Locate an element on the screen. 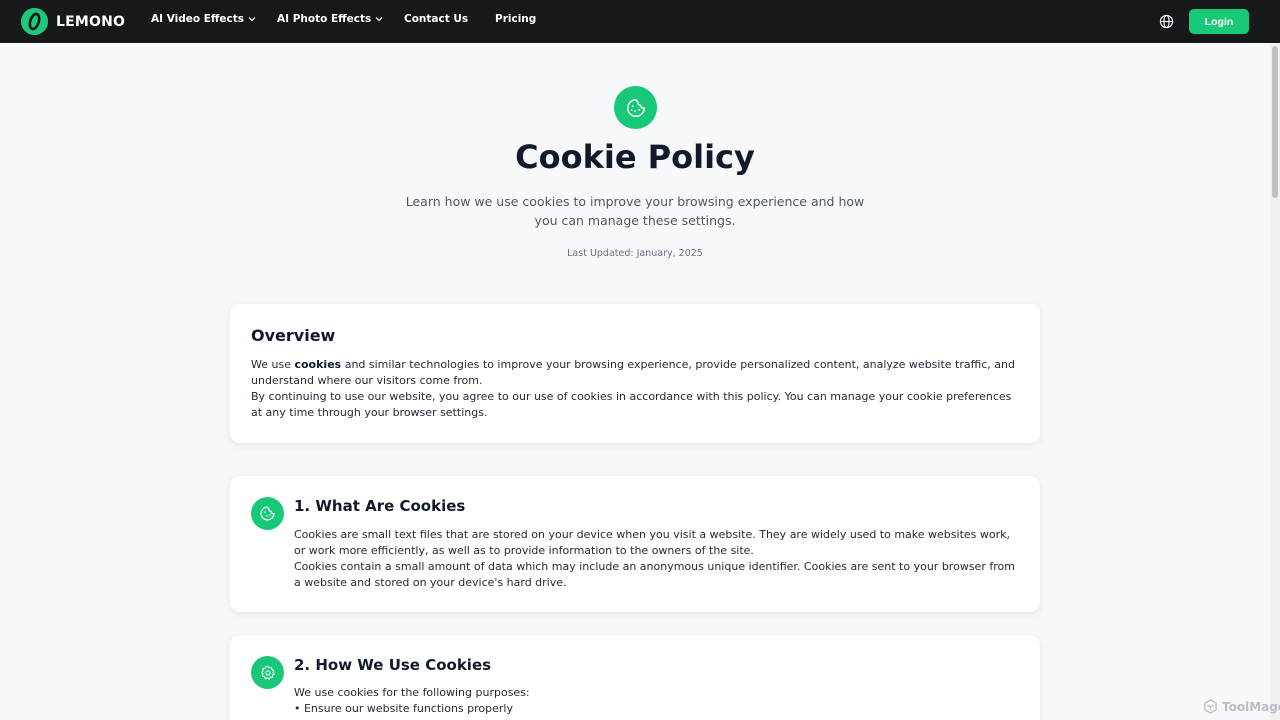 Image resolution: width=1280 pixels, height=720 pixels. page-title: Cookie Policy is located at coordinates (635, 157).